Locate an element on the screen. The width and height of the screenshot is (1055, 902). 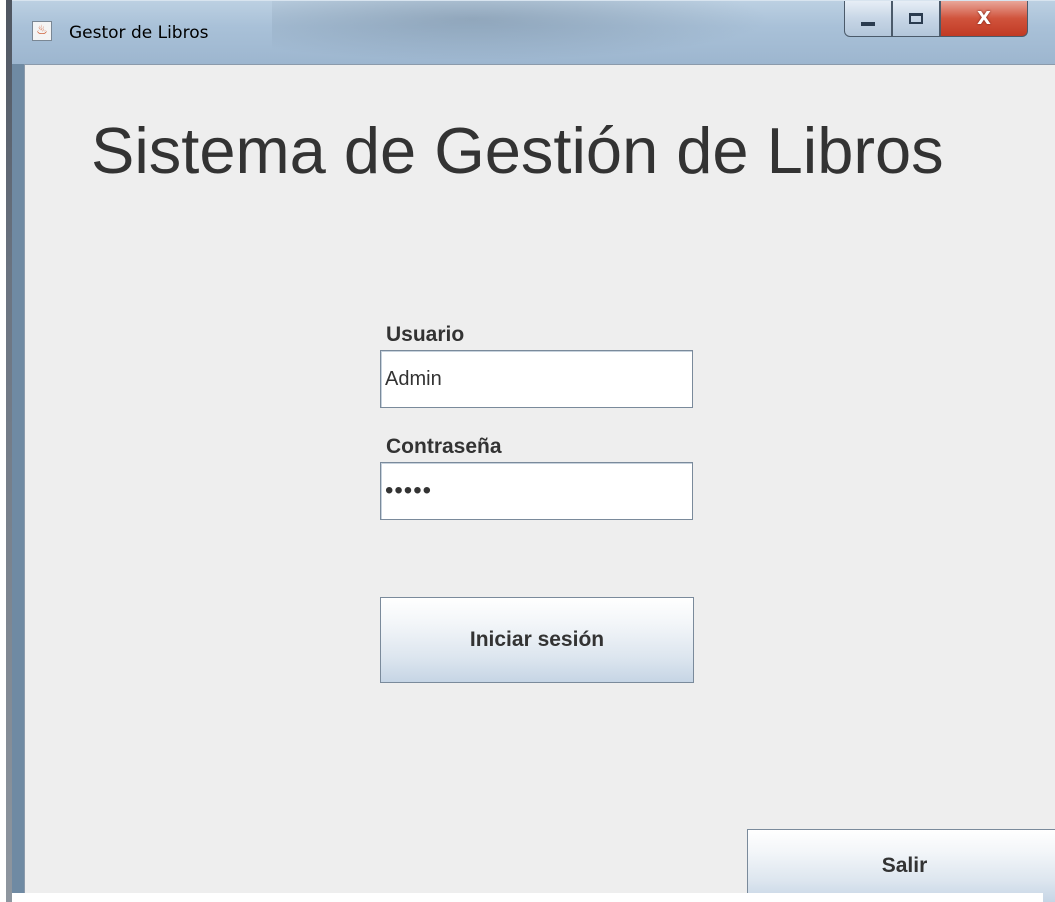
title-bar: ♨ Gestor de Libros X is located at coordinates (533, 32).